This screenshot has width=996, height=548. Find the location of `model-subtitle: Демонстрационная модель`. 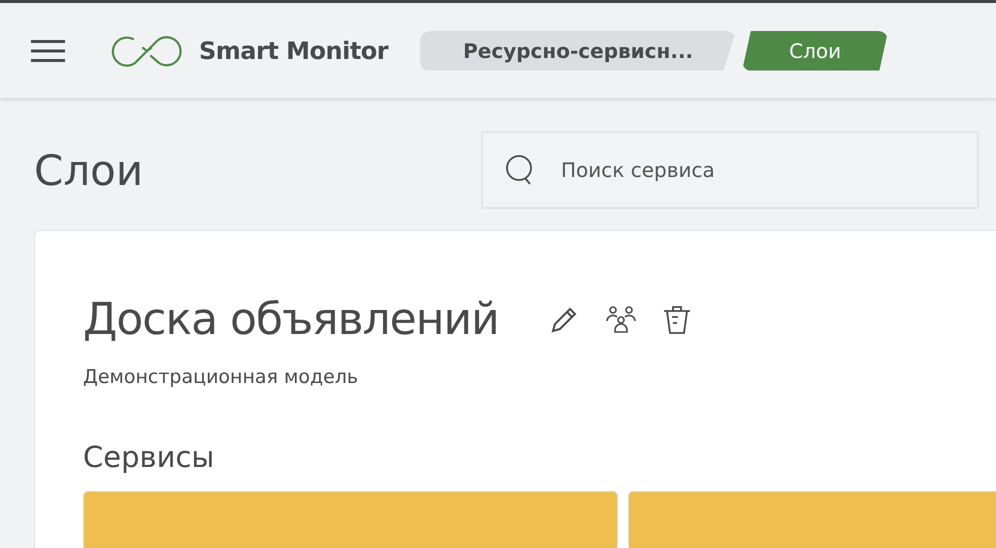

model-subtitle: Демонстрационная модель is located at coordinates (221, 377).